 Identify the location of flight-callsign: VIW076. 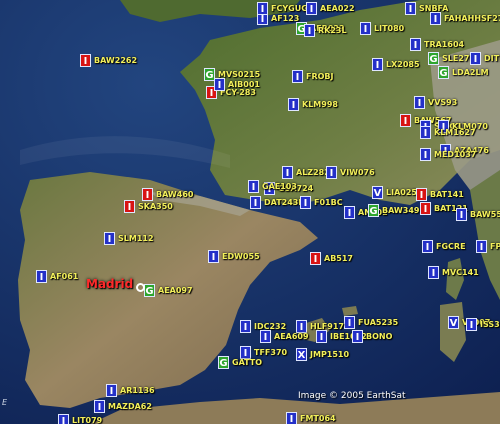
(357, 172).